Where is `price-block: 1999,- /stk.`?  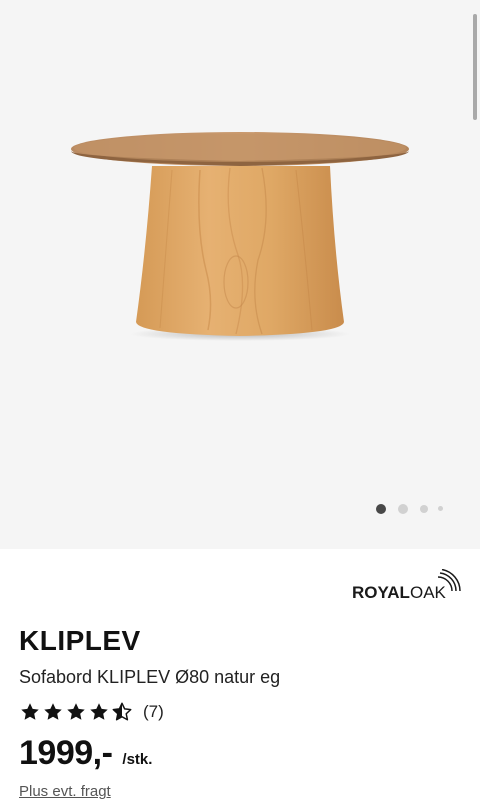
price-block: 1999,- /stk. is located at coordinates (85, 754).